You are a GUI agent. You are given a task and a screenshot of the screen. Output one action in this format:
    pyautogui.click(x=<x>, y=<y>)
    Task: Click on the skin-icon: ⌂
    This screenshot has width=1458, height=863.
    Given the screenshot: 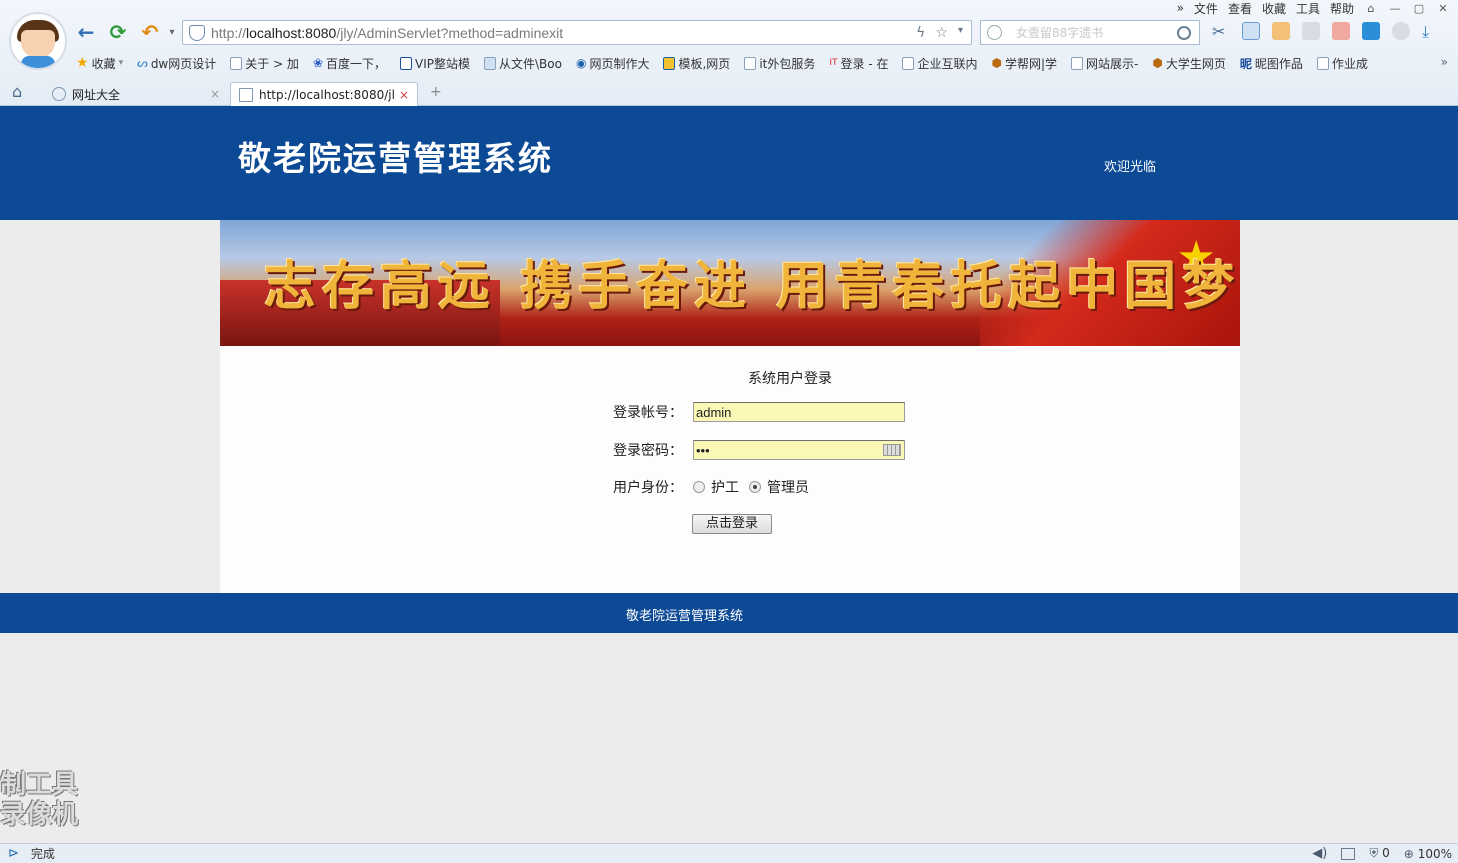 What is the action you would take?
    pyautogui.click(x=1371, y=8)
    